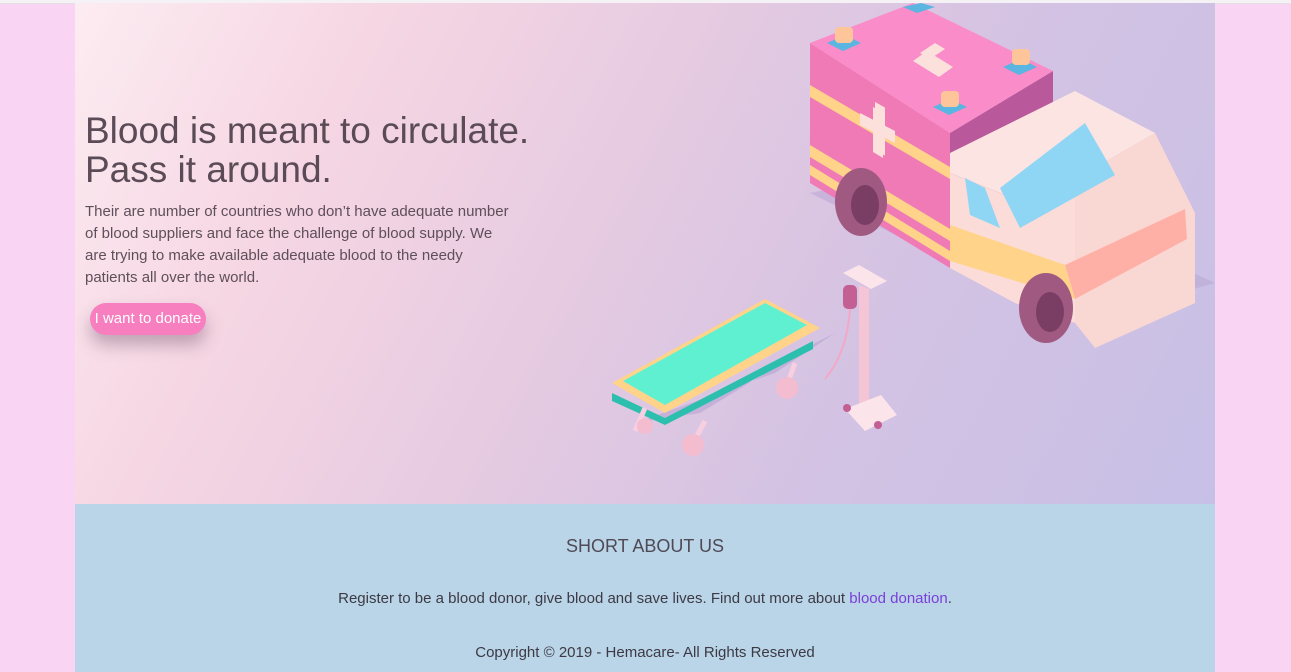 The height and width of the screenshot is (672, 1291). What do you see at coordinates (307, 130) in the screenshot?
I see `headline-line-1: Blood is meant to circulate.` at bounding box center [307, 130].